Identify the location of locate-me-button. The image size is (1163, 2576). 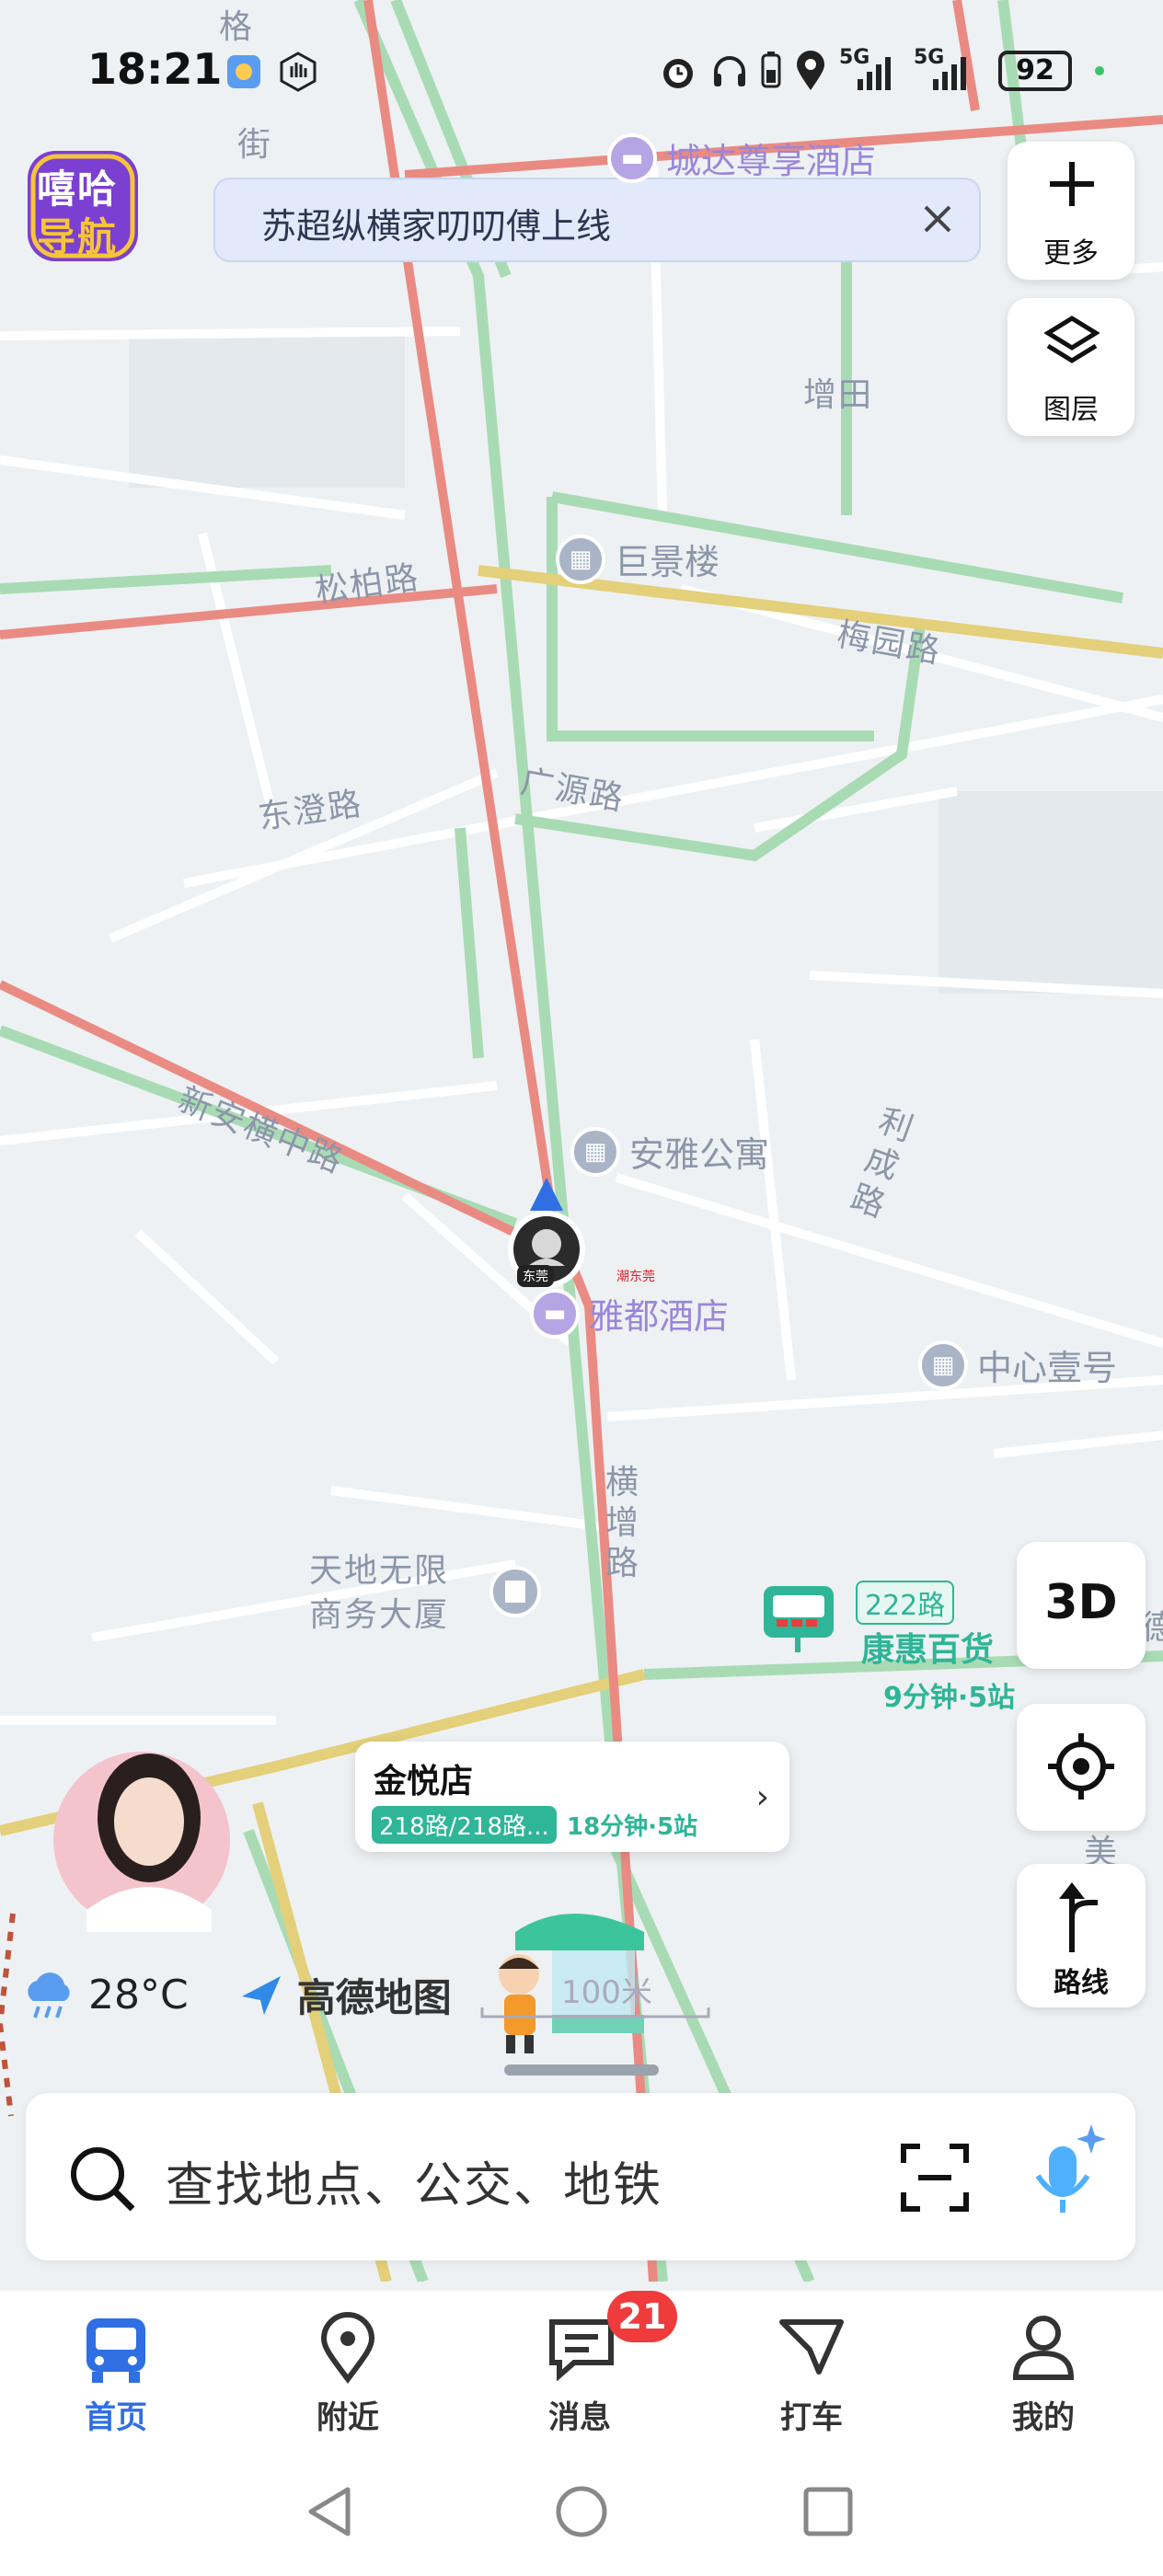
(1081, 1767).